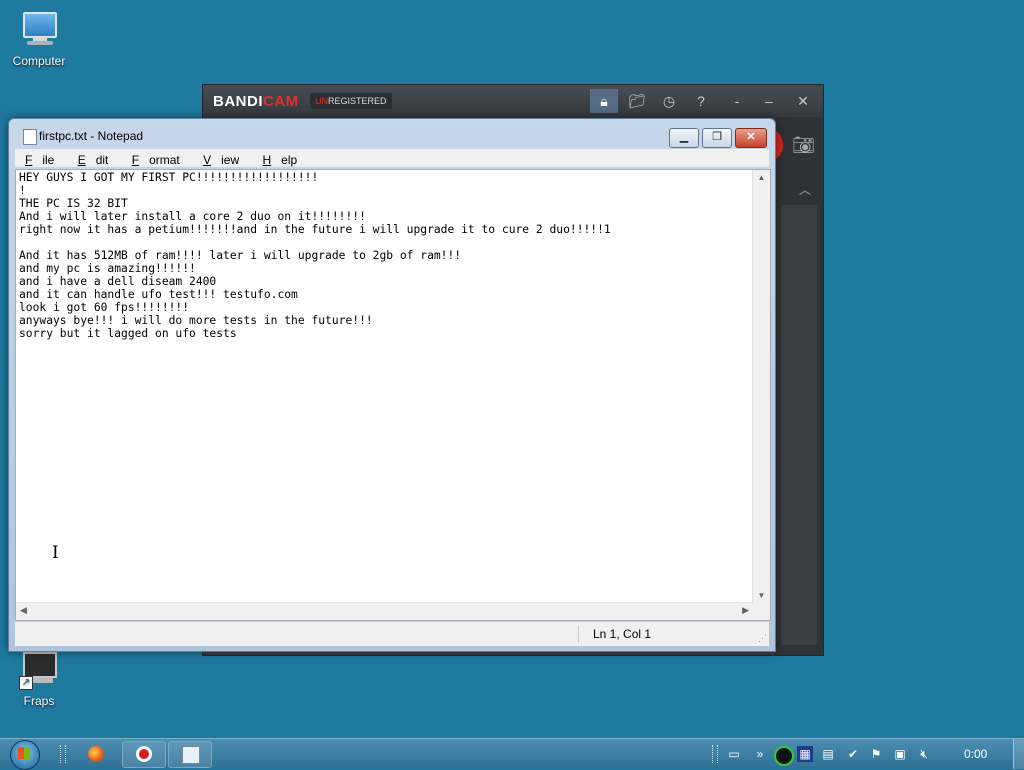  What do you see at coordinates (799, 425) in the screenshot?
I see `bandicam-panel` at bounding box center [799, 425].